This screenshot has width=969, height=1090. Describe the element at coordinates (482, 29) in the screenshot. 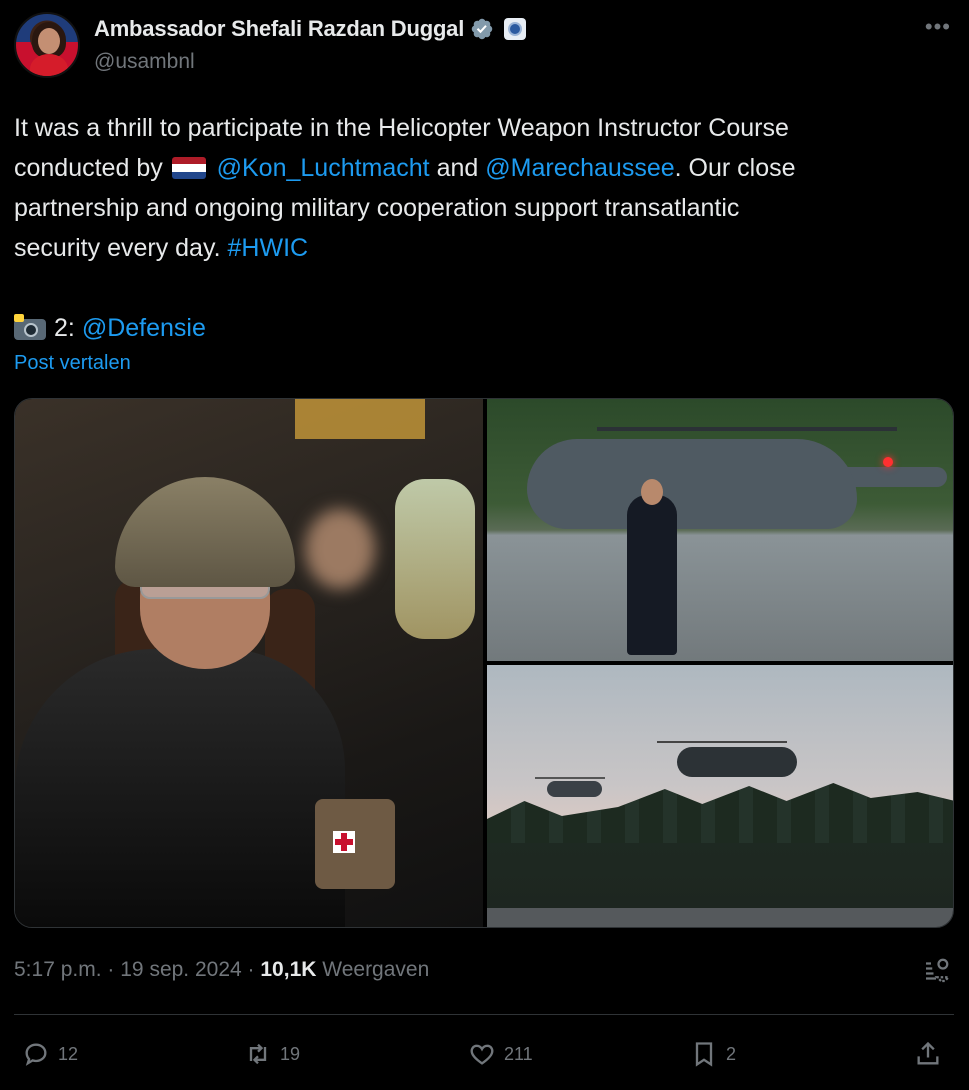

I see `verified-badge-icon` at that location.